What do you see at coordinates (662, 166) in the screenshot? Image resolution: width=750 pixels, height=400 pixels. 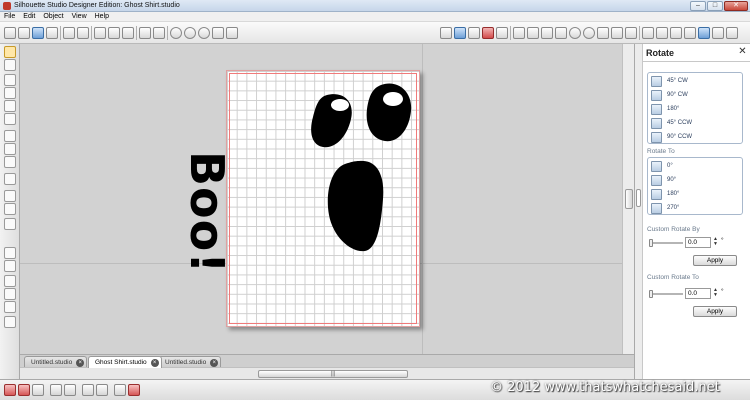 I see `rotate-to-0-option: 0°` at bounding box center [662, 166].